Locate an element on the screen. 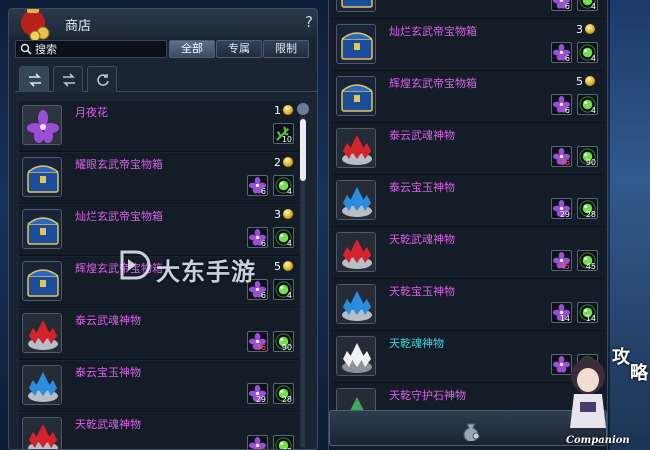 The height and width of the screenshot is (450, 650). filter-limited-button: 限制 is located at coordinates (286, 49).